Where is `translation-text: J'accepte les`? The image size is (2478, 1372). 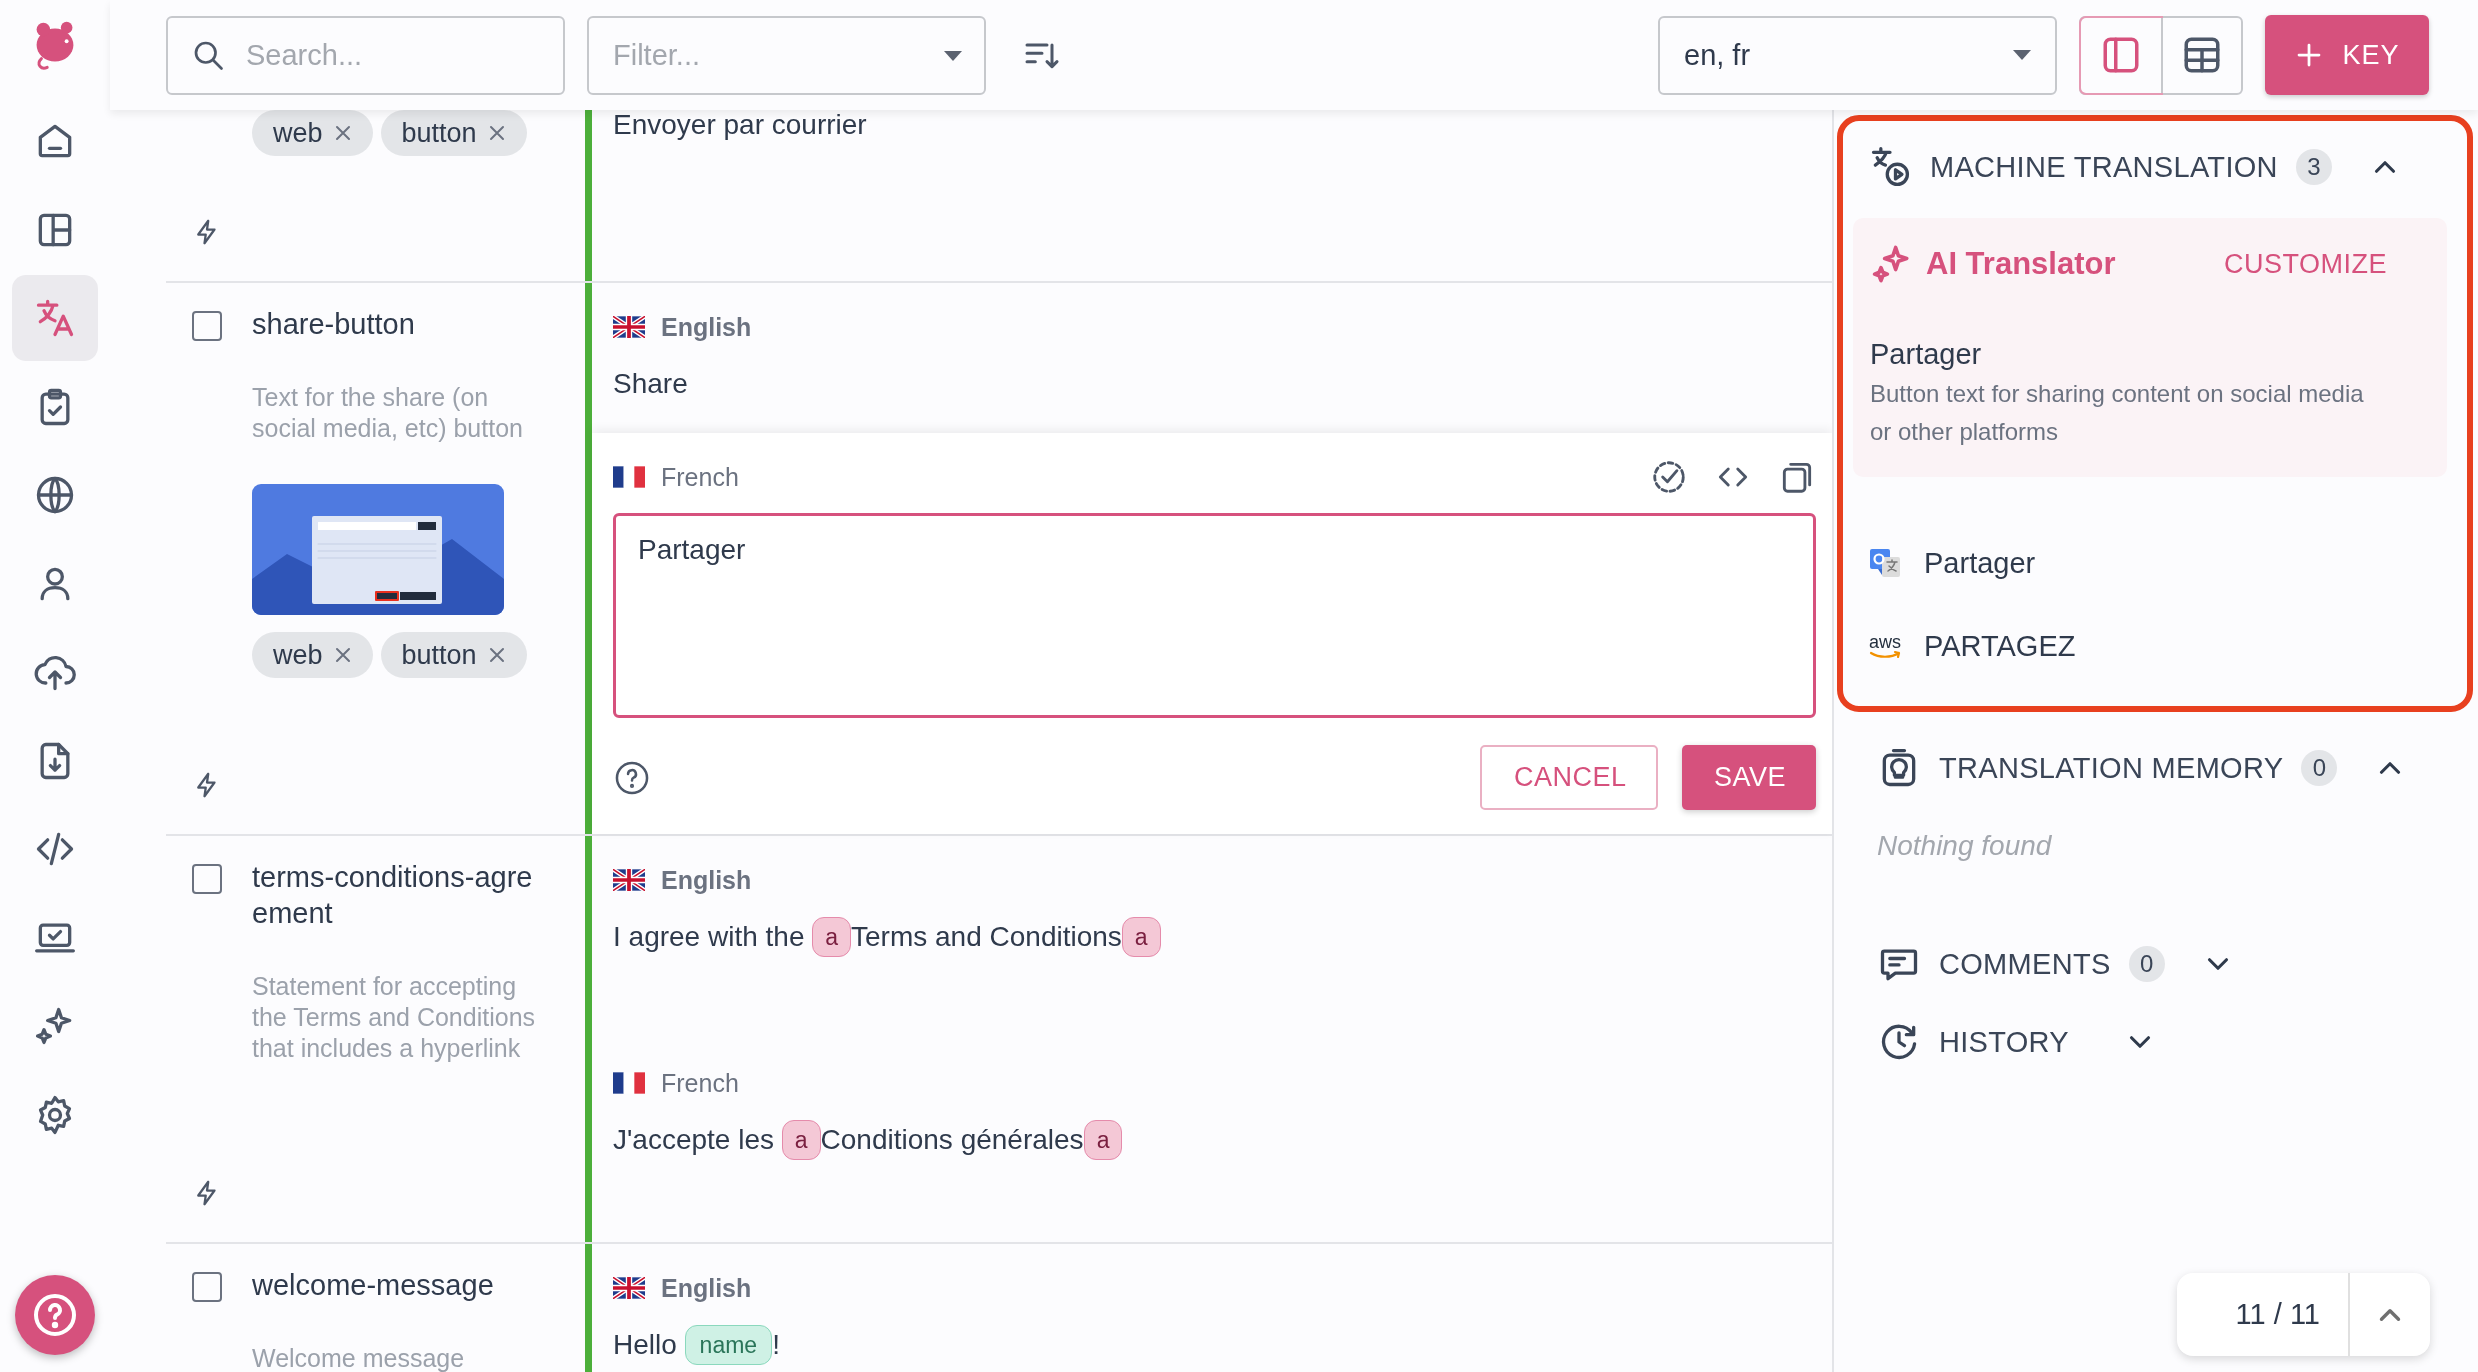 translation-text: J'accepte les is located at coordinates (694, 1140).